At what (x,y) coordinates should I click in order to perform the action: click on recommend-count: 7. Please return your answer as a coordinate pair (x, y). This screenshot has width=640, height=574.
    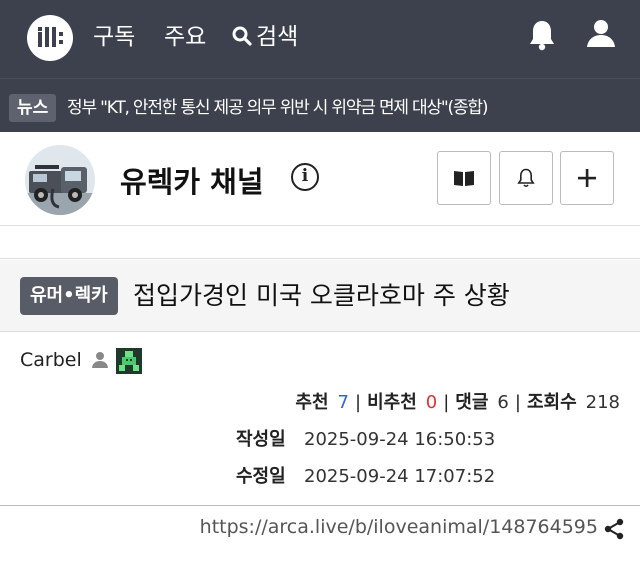
    Looking at the image, I should click on (343, 402).